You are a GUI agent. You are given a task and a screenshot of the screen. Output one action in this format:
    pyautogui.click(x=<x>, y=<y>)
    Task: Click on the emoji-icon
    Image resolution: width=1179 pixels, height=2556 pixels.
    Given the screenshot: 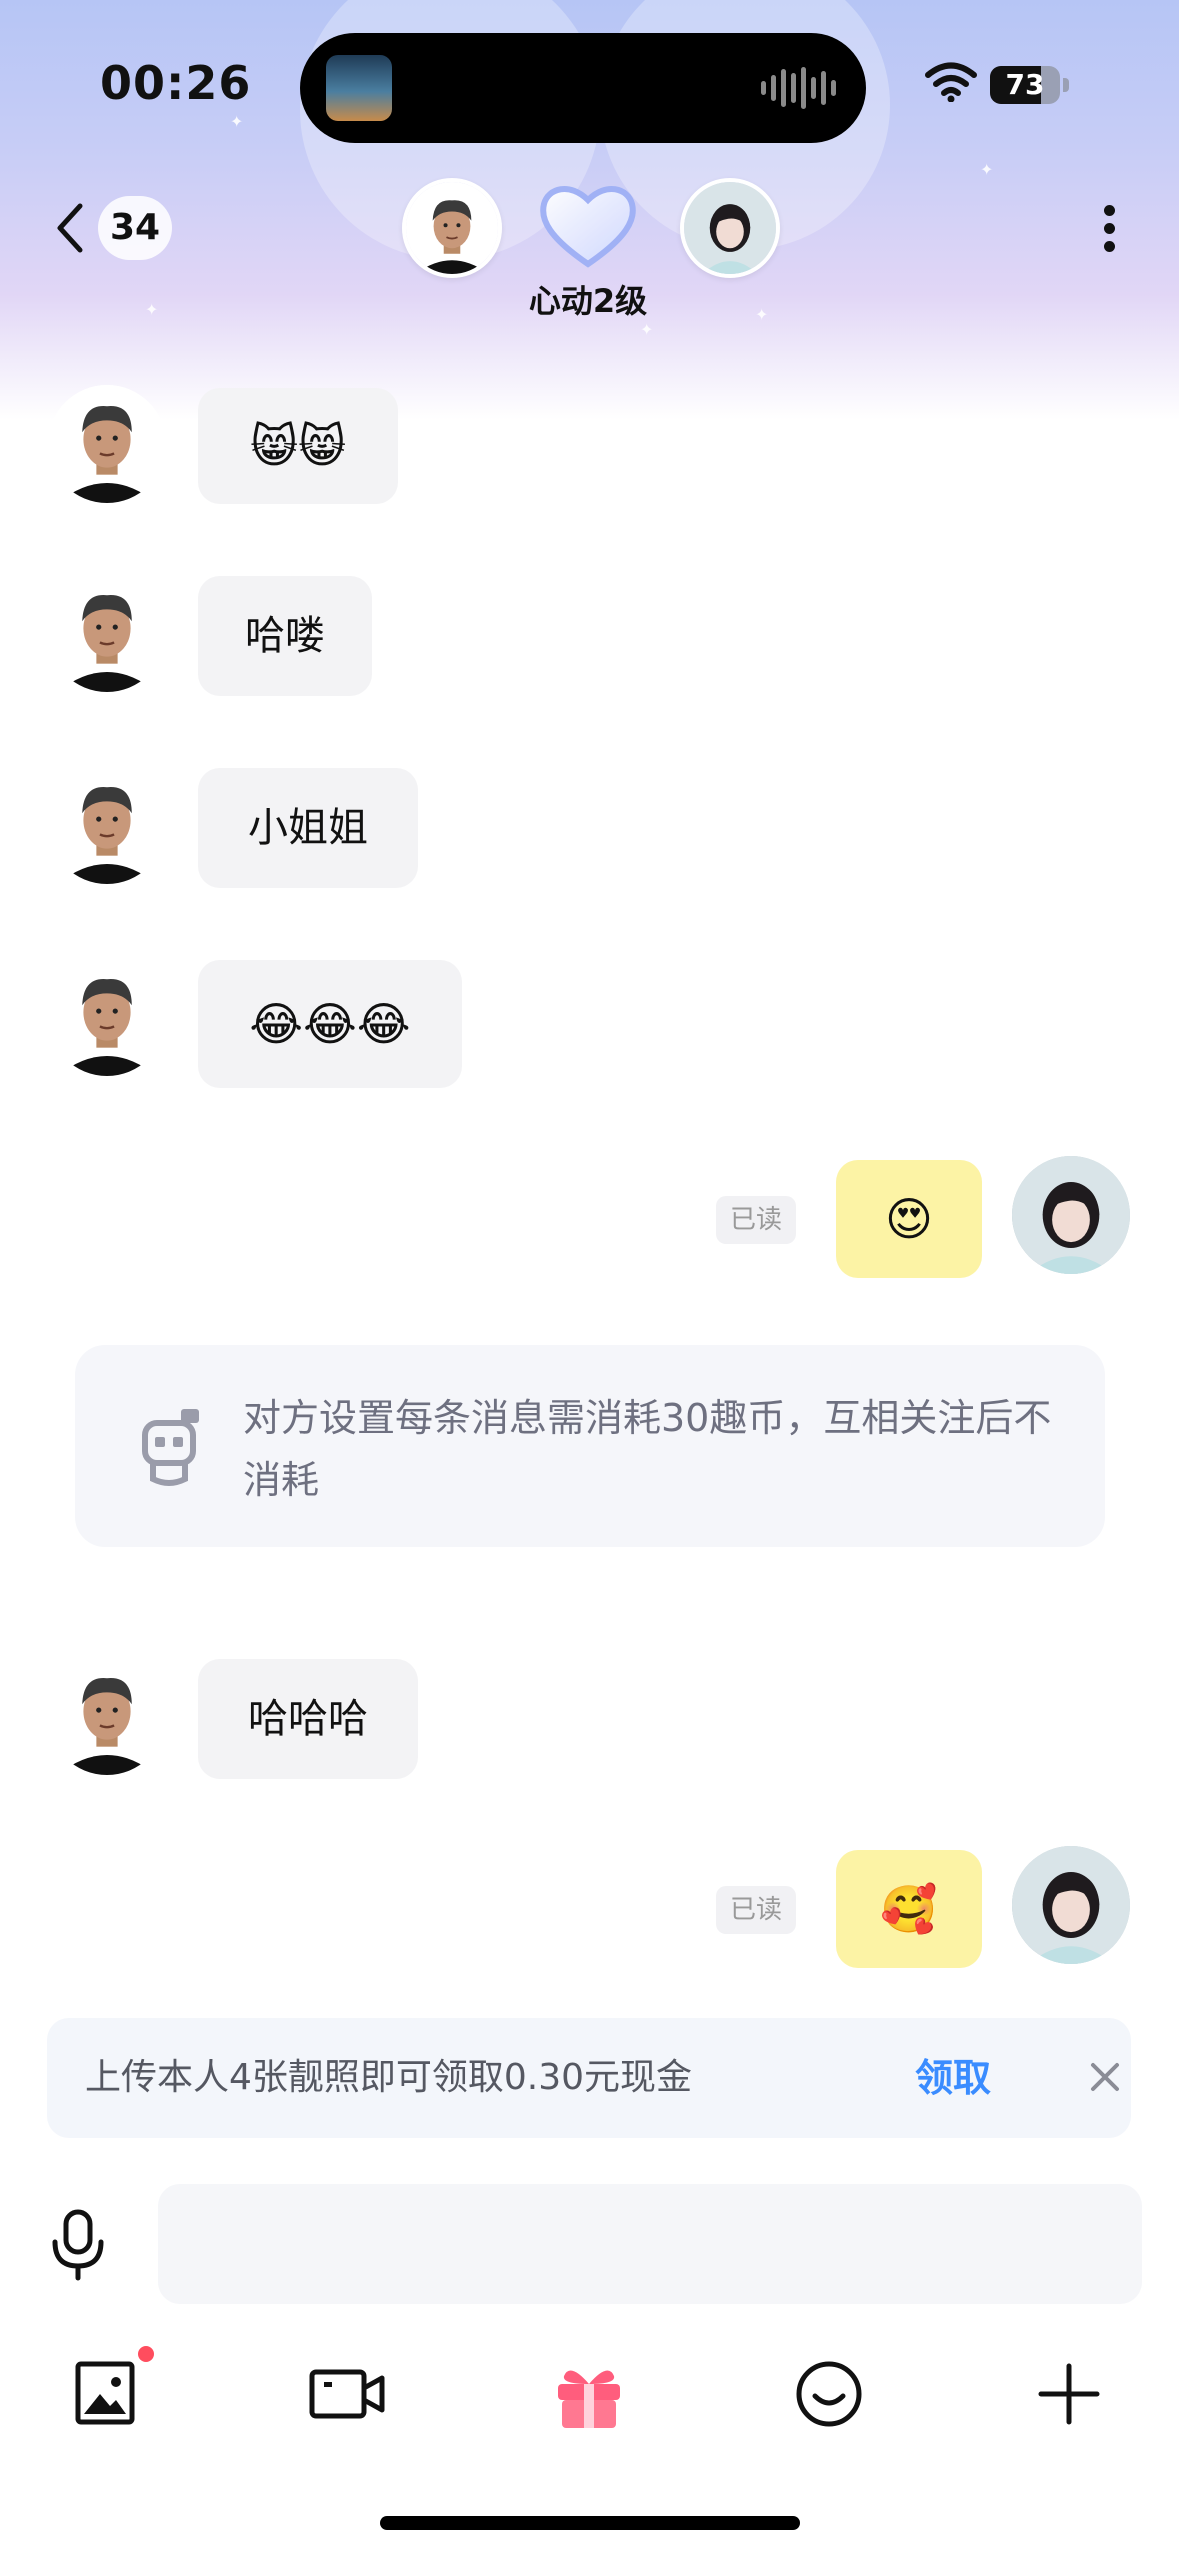 What is the action you would take?
    pyautogui.click(x=829, y=2394)
    